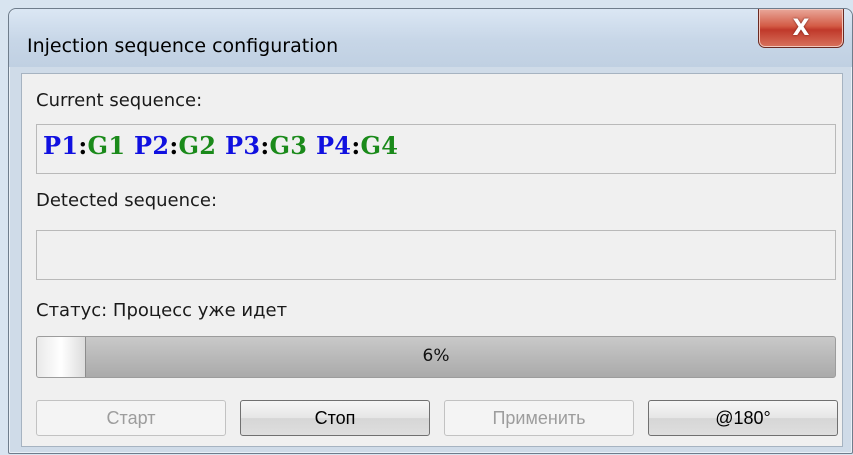 The image size is (853, 455). Describe the element at coordinates (220, 145) in the screenshot. I see `current-sequence-value: P1:G1 P2:G2 P3:G3 P4:G4` at that location.